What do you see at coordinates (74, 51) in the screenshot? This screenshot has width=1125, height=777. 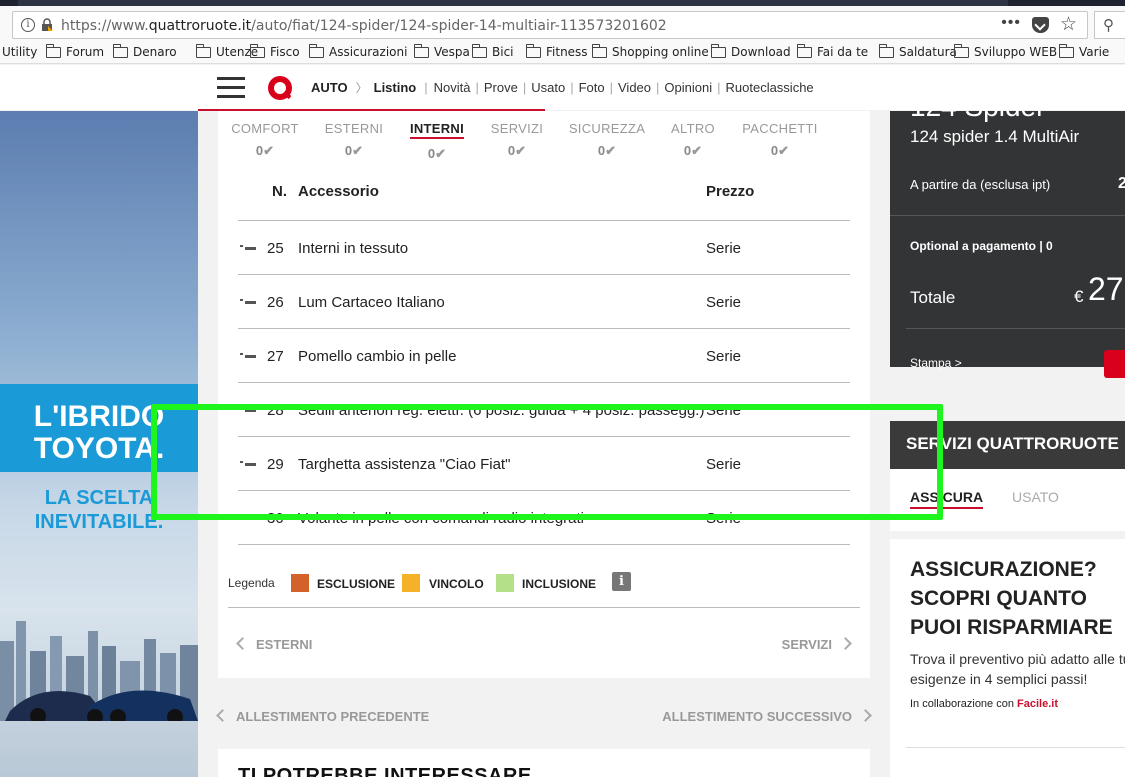 I see `bookmark-forum: Forum` at bounding box center [74, 51].